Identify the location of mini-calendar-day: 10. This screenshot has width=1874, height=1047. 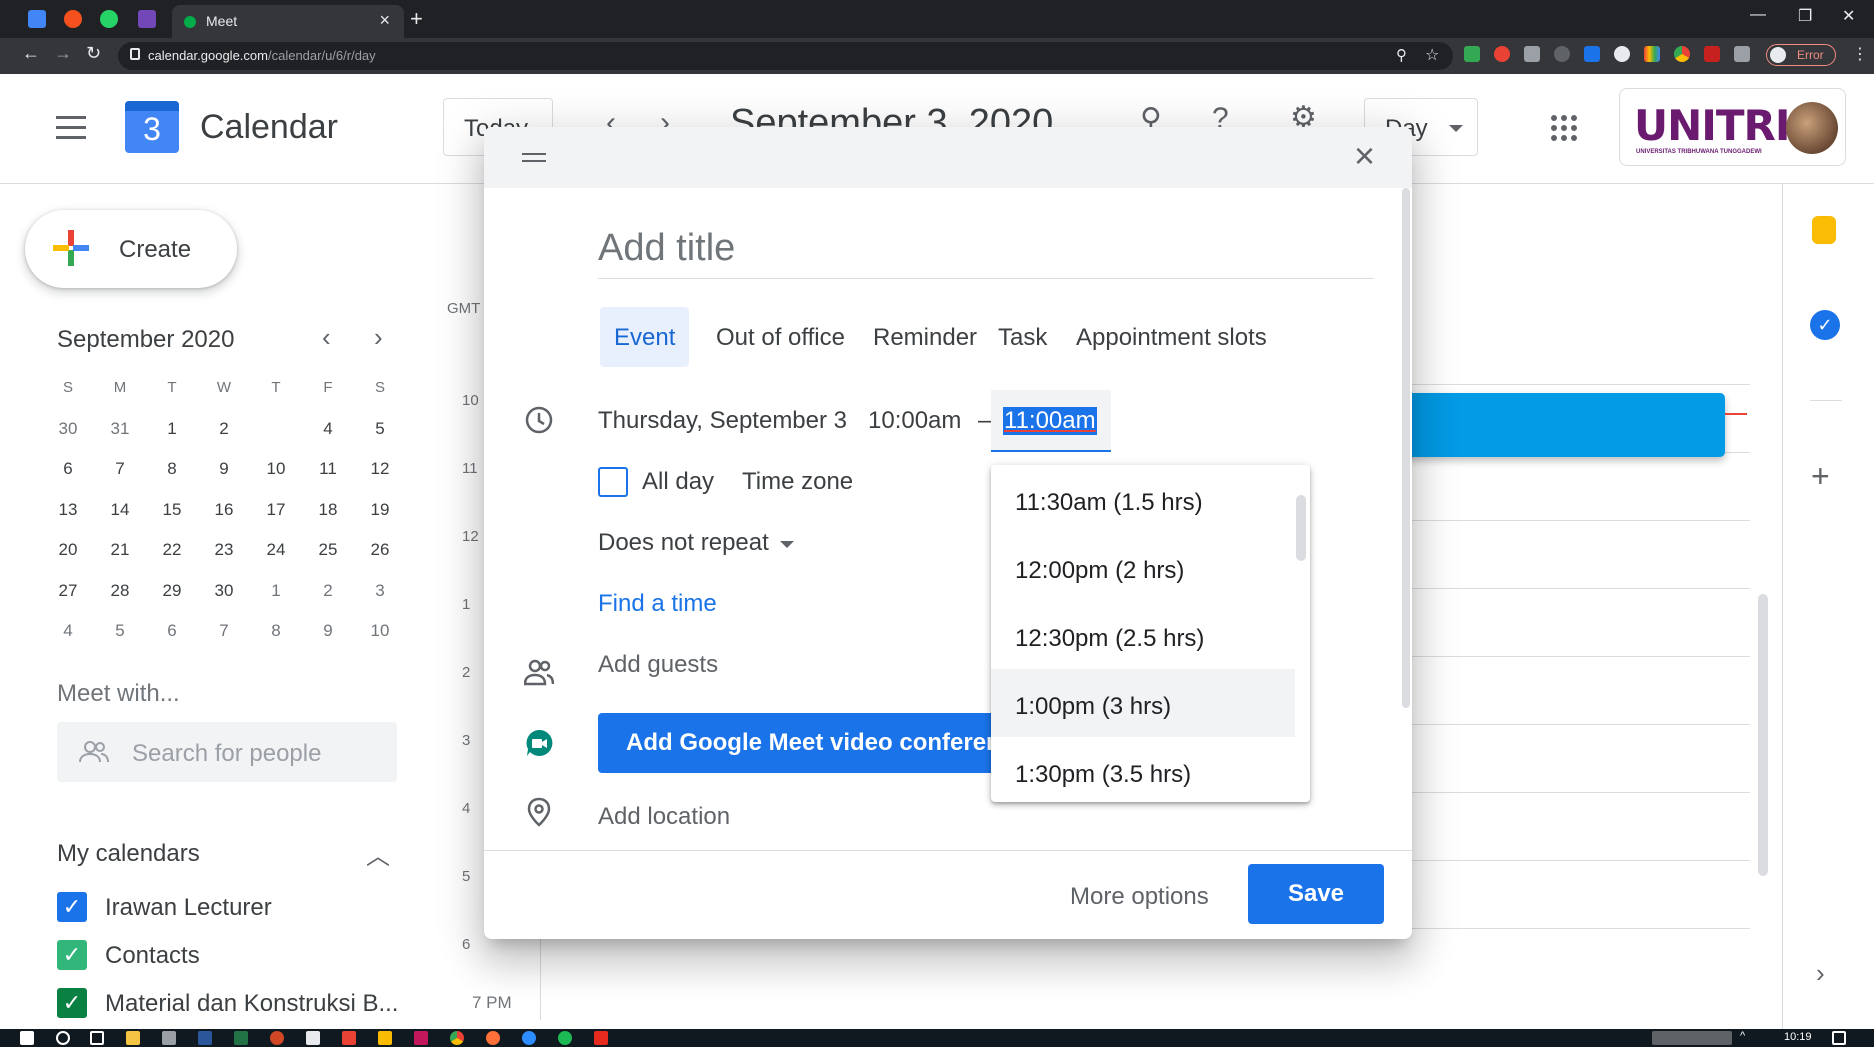
(276, 469).